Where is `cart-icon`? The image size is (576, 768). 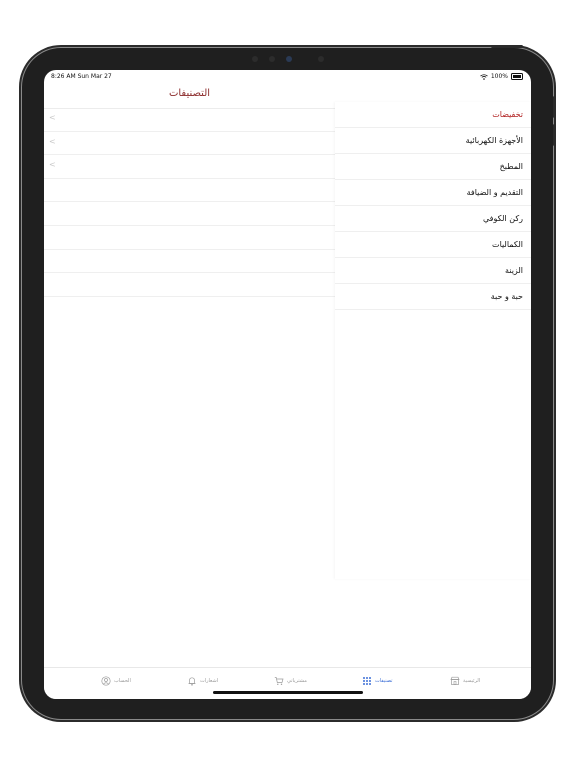 cart-icon is located at coordinates (279, 681).